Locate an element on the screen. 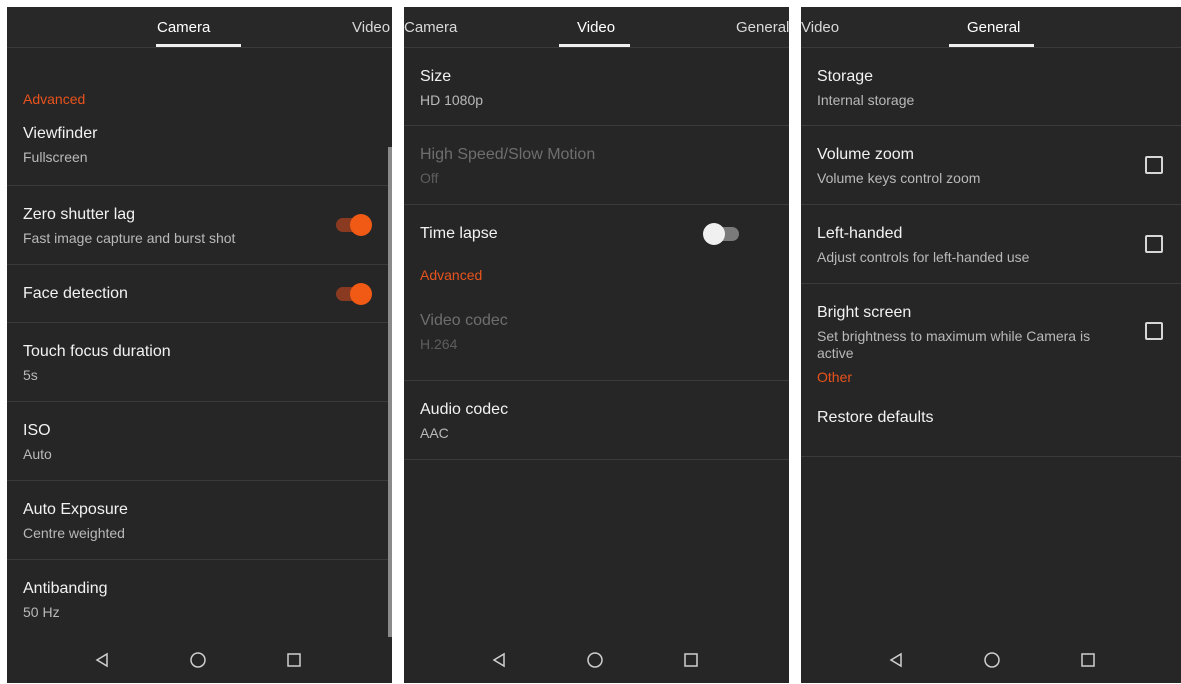 The width and height of the screenshot is (1181, 684). face-detection-toggle is located at coordinates (354, 294).